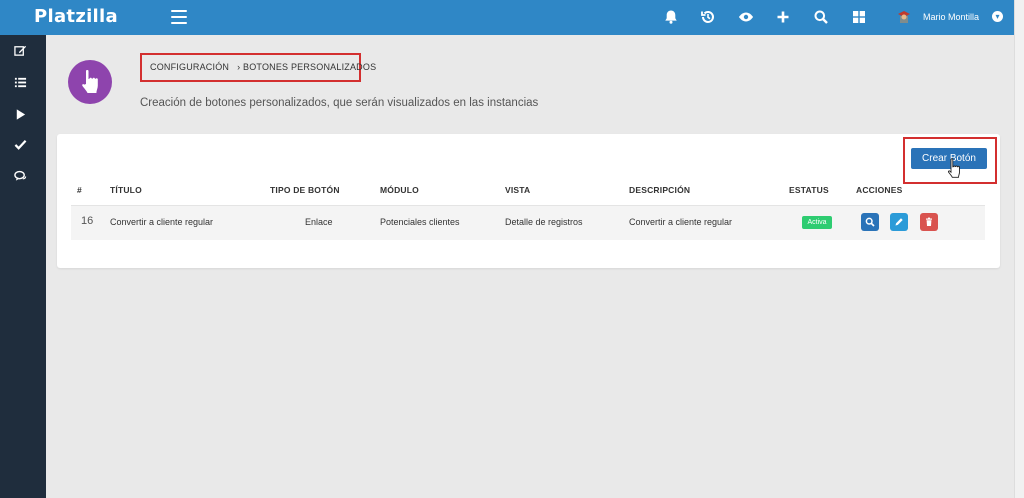  What do you see at coordinates (660, 190) in the screenshot?
I see `column-header-description: DESCRIPCIÓN` at bounding box center [660, 190].